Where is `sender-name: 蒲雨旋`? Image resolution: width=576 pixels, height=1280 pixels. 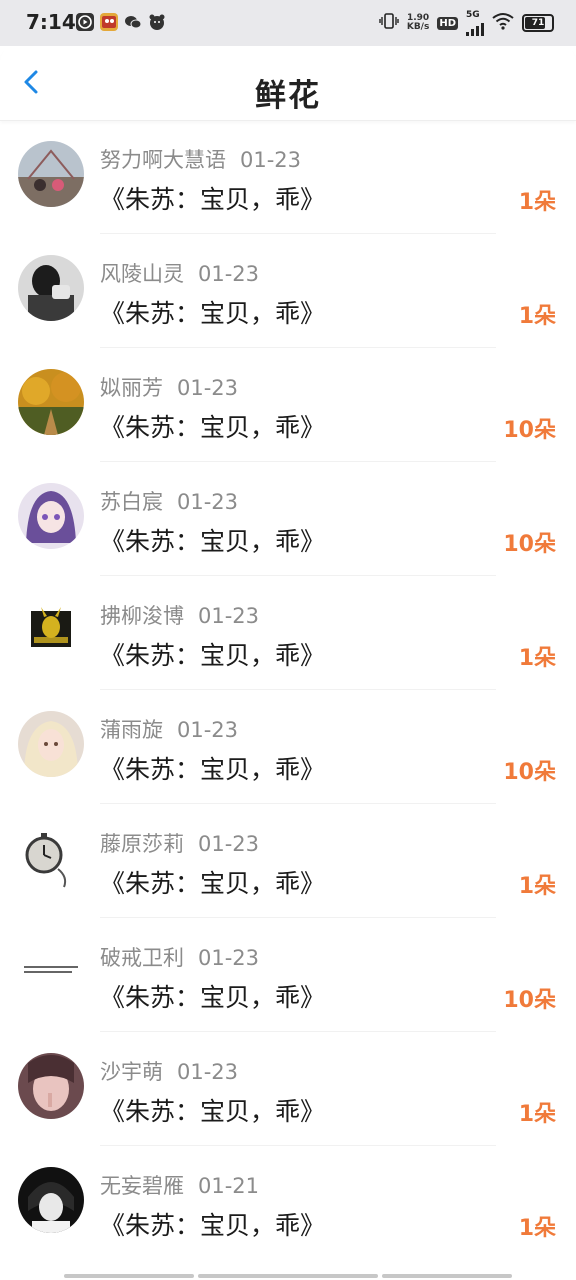
sender-name: 蒲雨旋 is located at coordinates (131, 730).